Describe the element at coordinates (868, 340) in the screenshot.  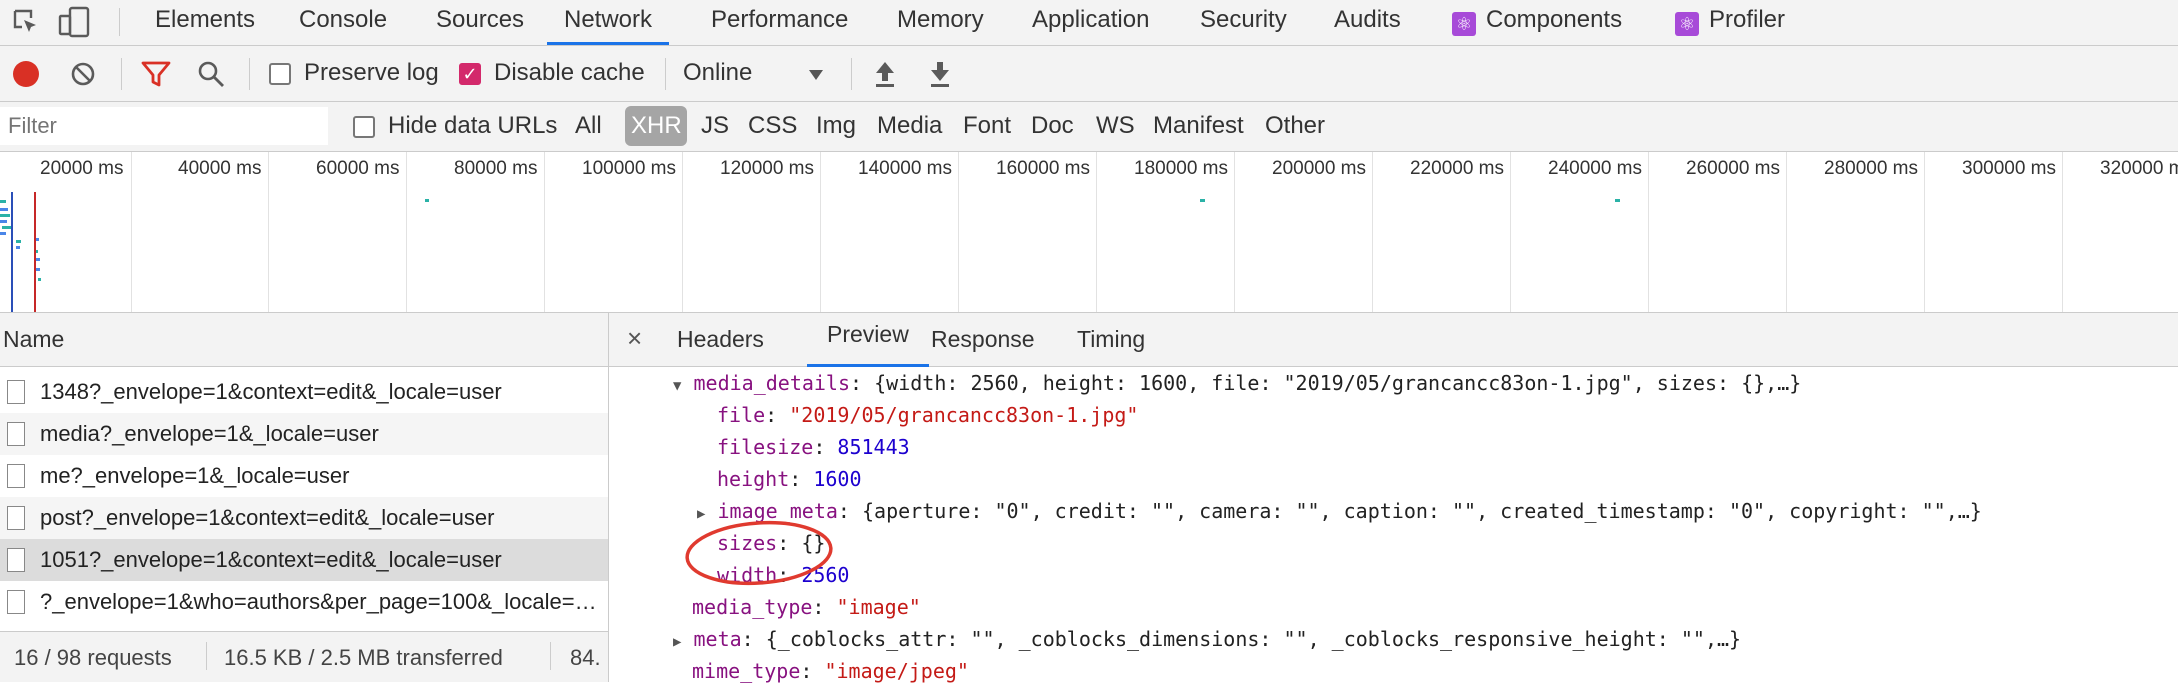
I see `tab-preview: Preview` at that location.